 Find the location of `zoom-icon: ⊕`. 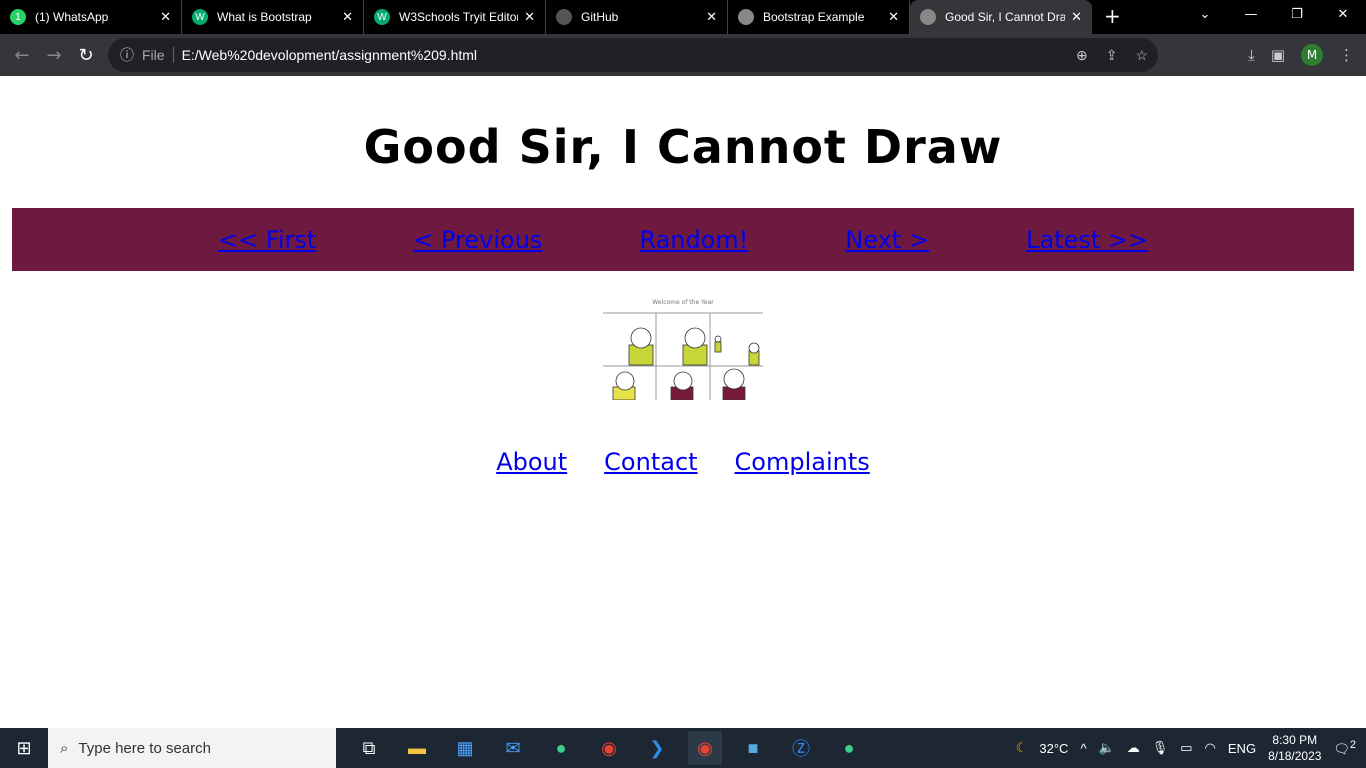

zoom-icon: ⊕ is located at coordinates (1082, 55).